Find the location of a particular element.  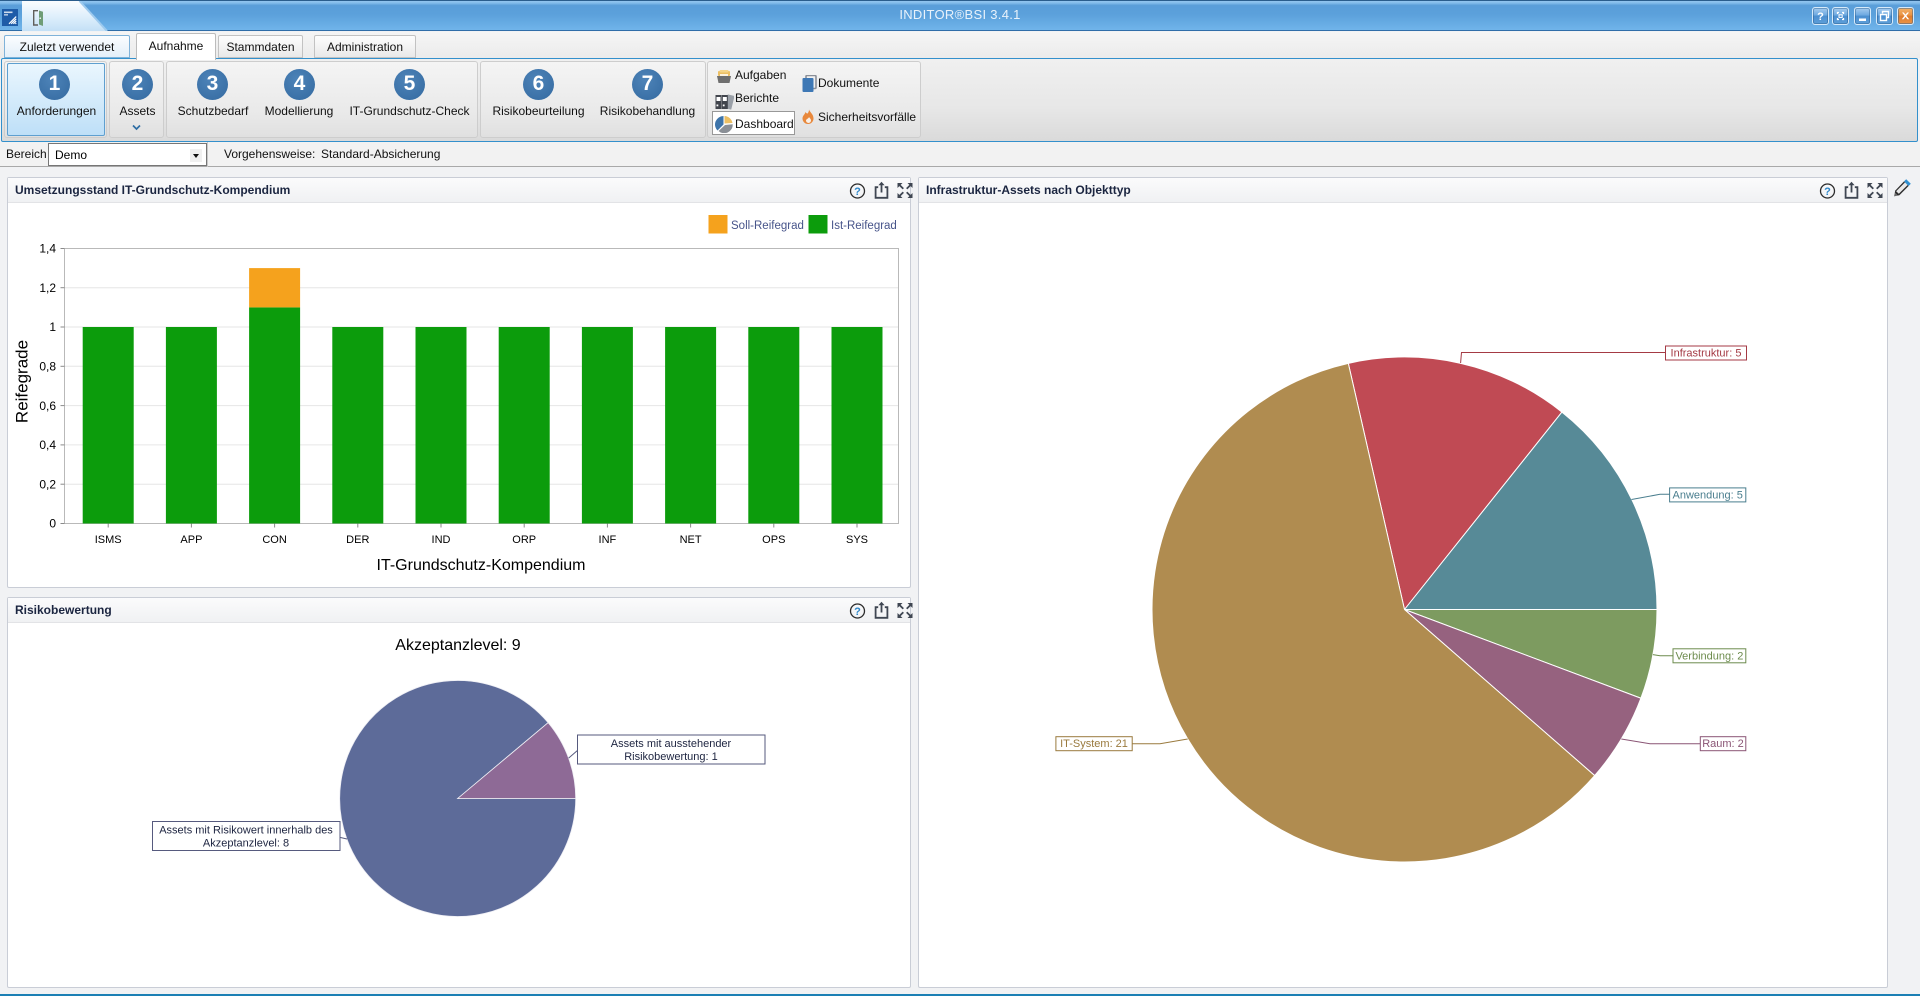

svg-text: 0 is located at coordinates (52, 524).